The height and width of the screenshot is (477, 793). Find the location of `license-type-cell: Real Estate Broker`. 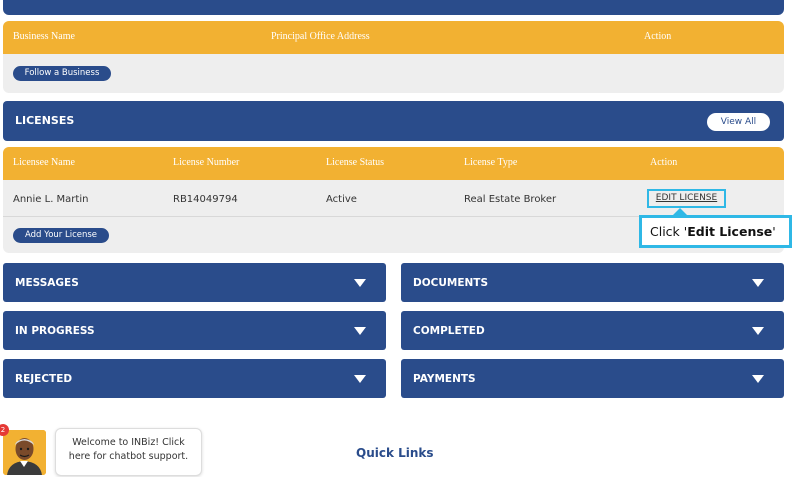

license-type-cell: Real Estate Broker is located at coordinates (510, 199).